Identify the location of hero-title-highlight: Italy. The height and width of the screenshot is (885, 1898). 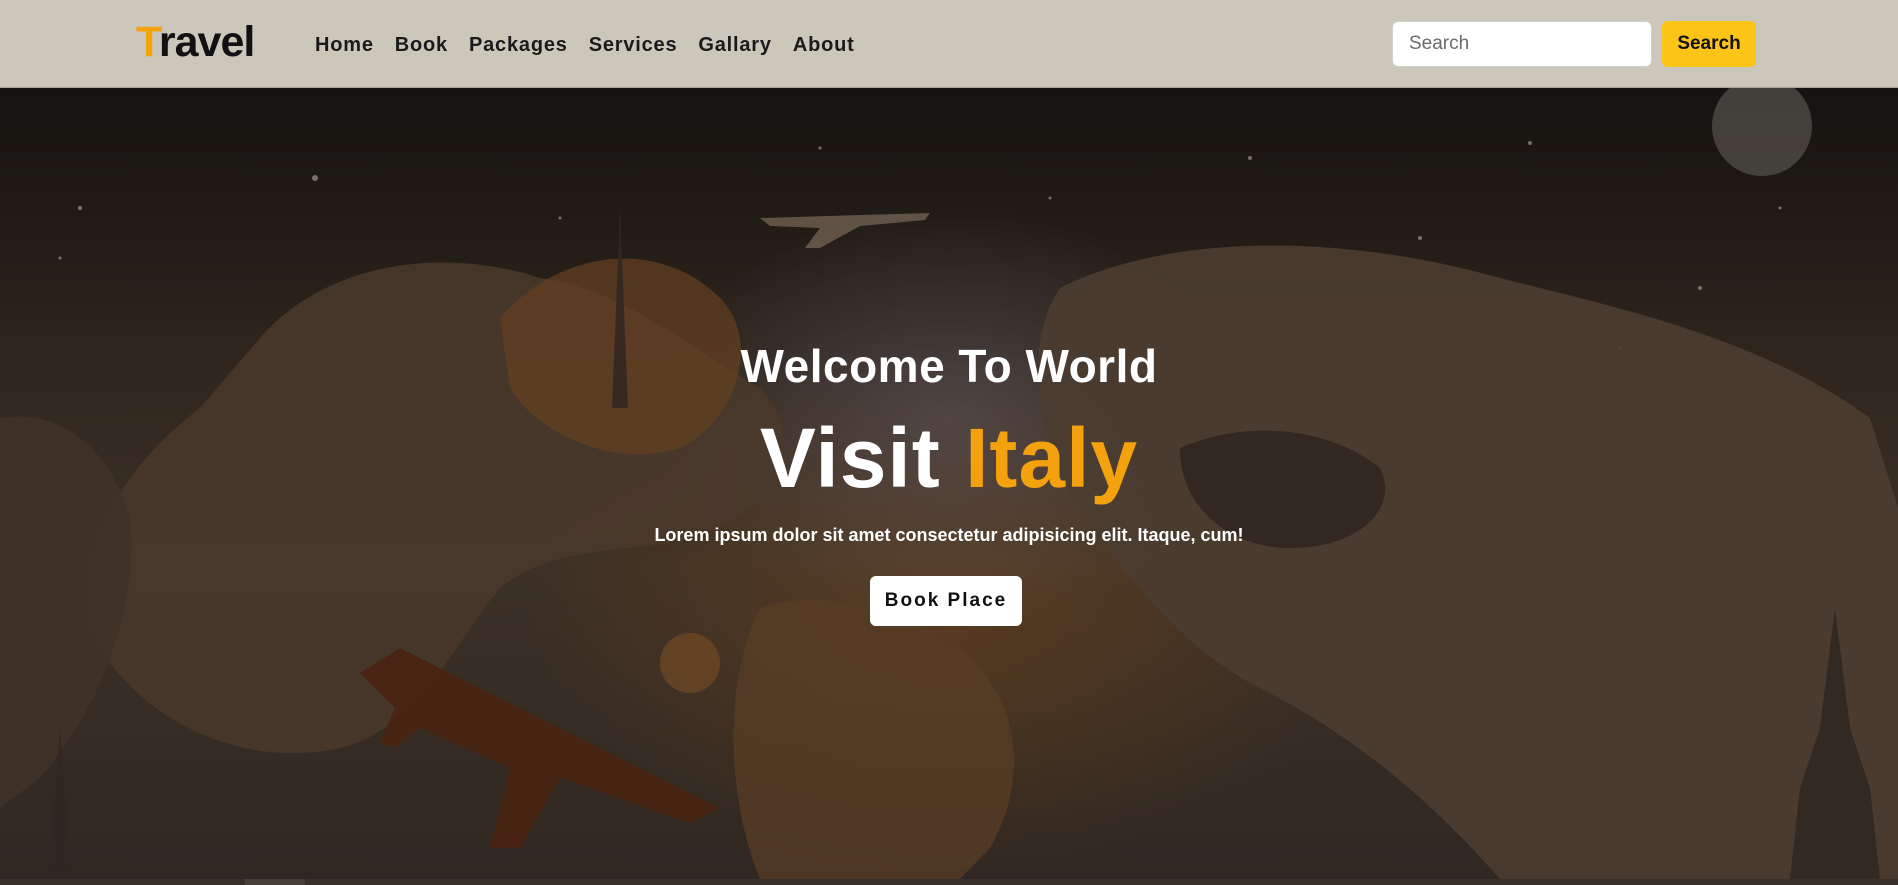
(1052, 458).